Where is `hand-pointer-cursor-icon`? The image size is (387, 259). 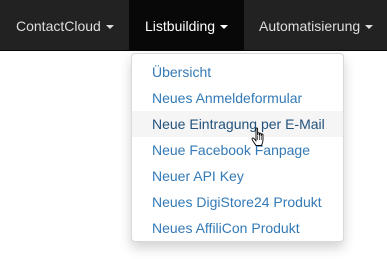
hand-pointer-cursor-icon is located at coordinates (257, 136).